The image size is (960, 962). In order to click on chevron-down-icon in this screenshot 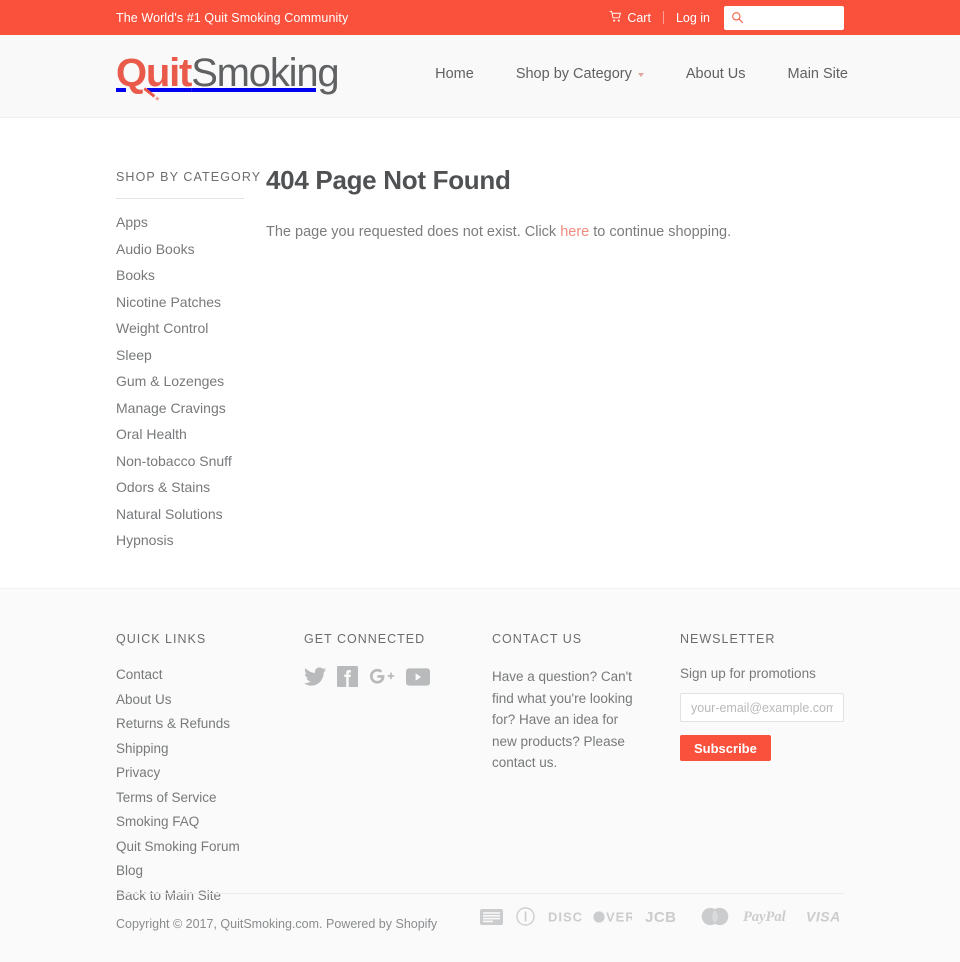, I will do `click(640, 75)`.